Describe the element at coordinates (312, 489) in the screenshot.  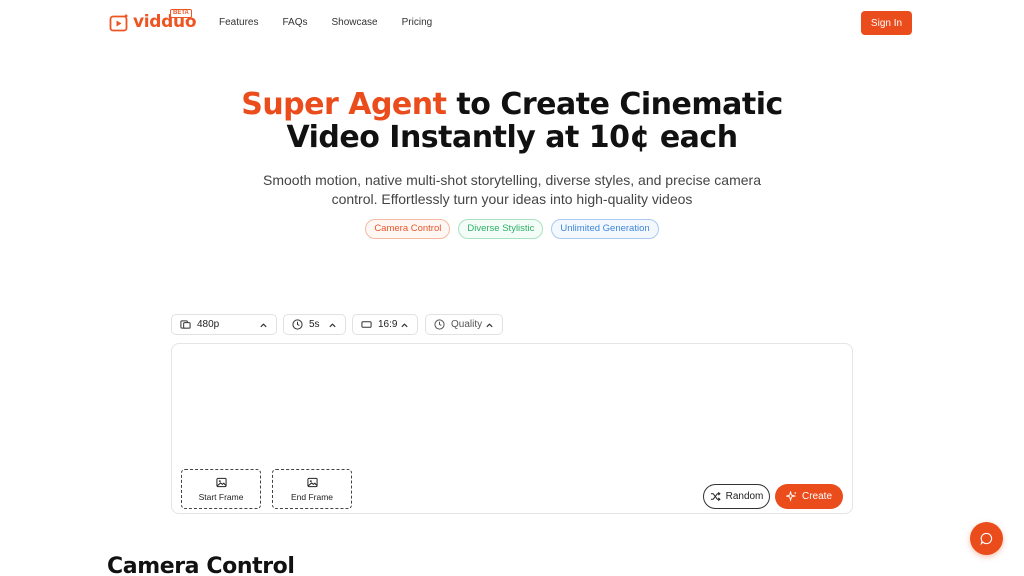
I see `end-frame-upload: End Frame` at that location.